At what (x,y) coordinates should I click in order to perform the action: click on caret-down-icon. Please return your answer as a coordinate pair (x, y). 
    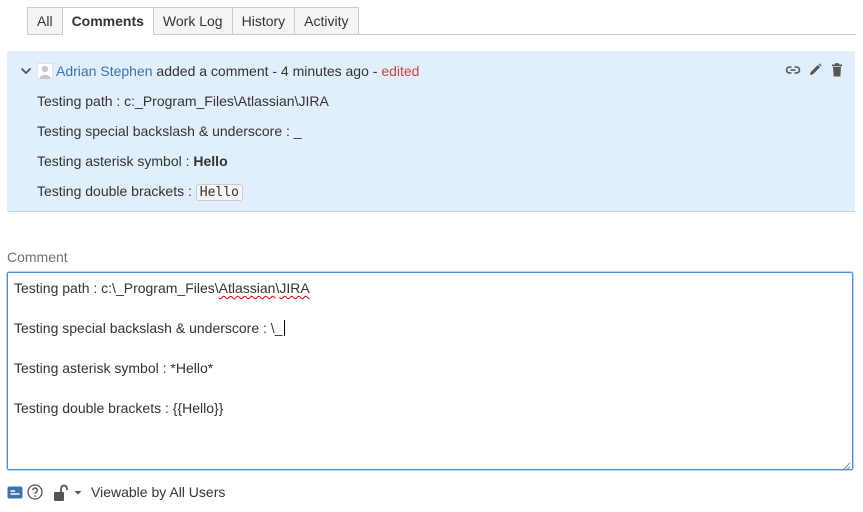
    Looking at the image, I should click on (78, 492).